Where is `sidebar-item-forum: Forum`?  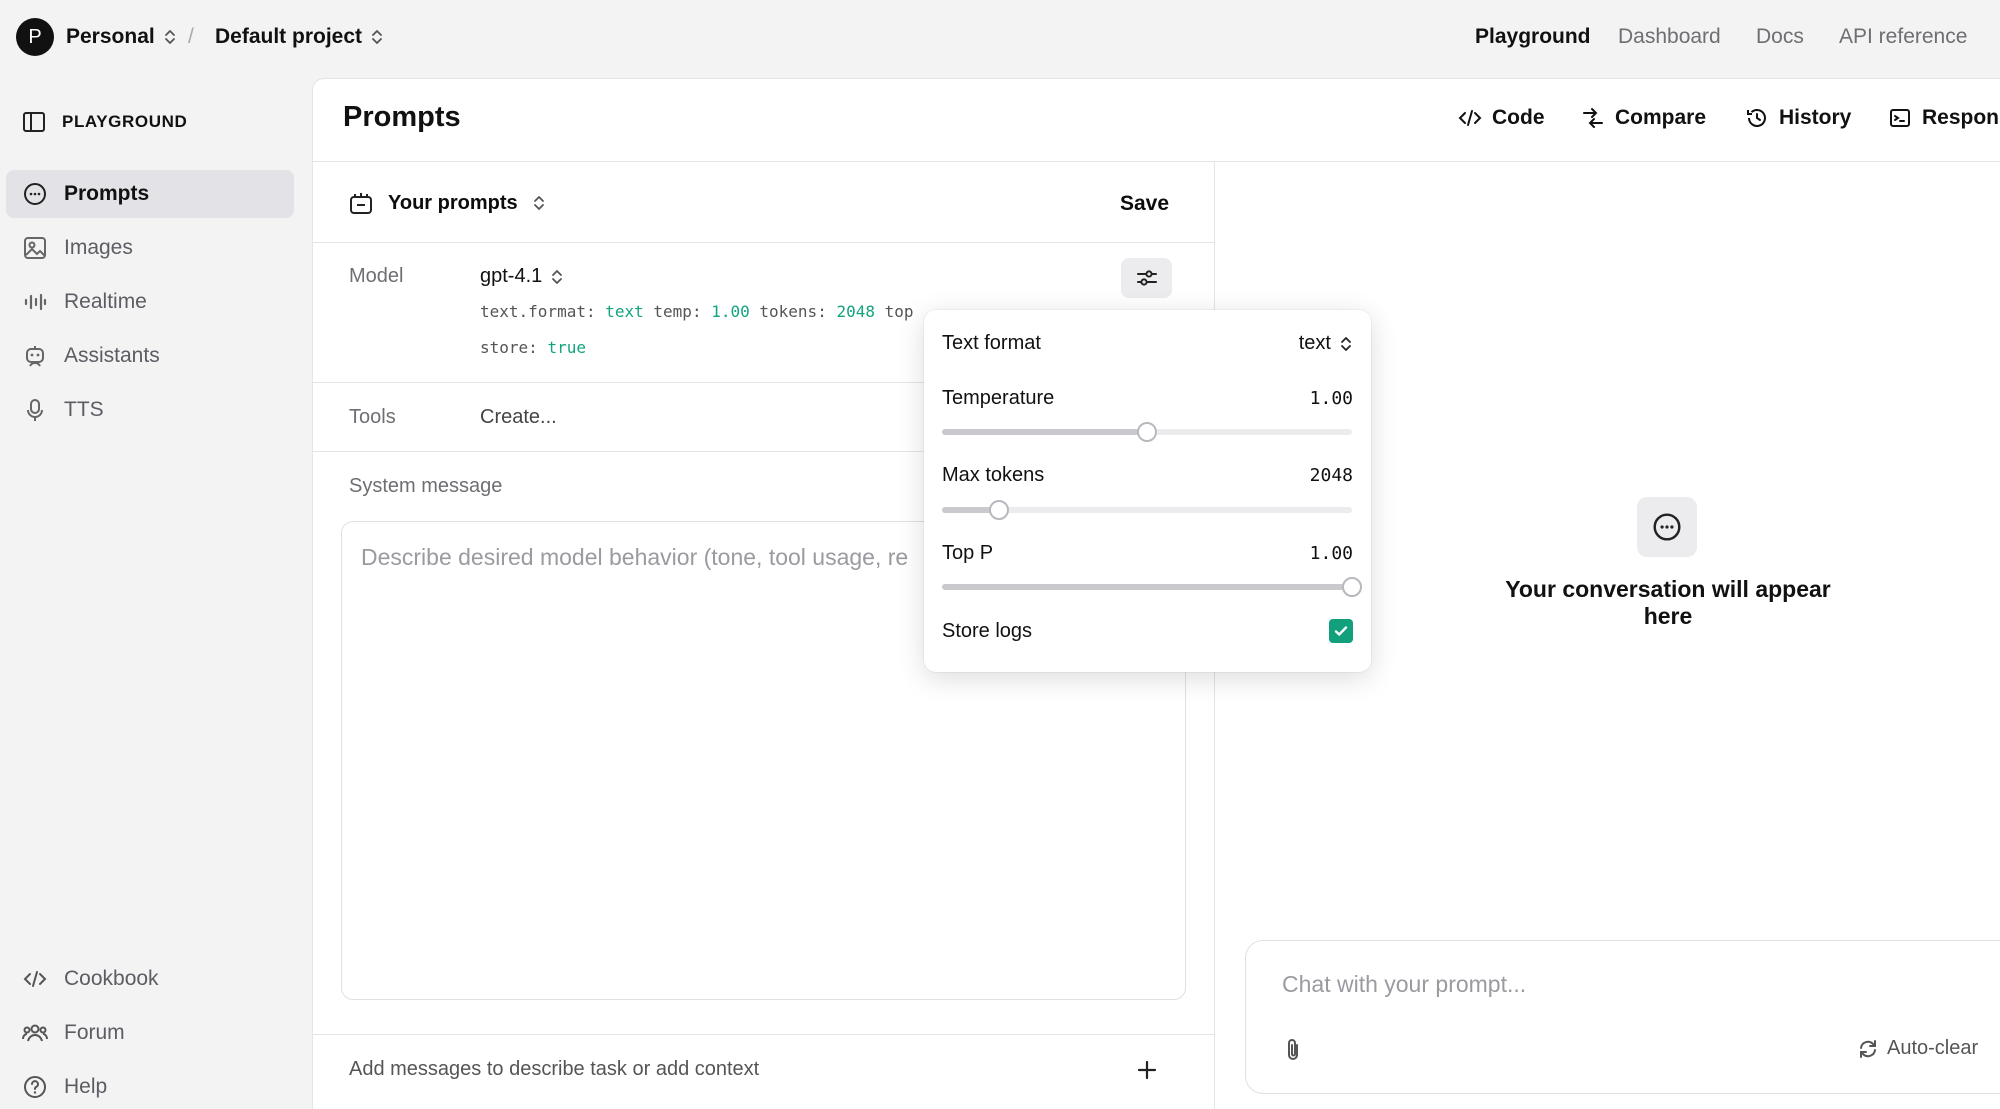
sidebar-item-forum: Forum is located at coordinates (150, 1033).